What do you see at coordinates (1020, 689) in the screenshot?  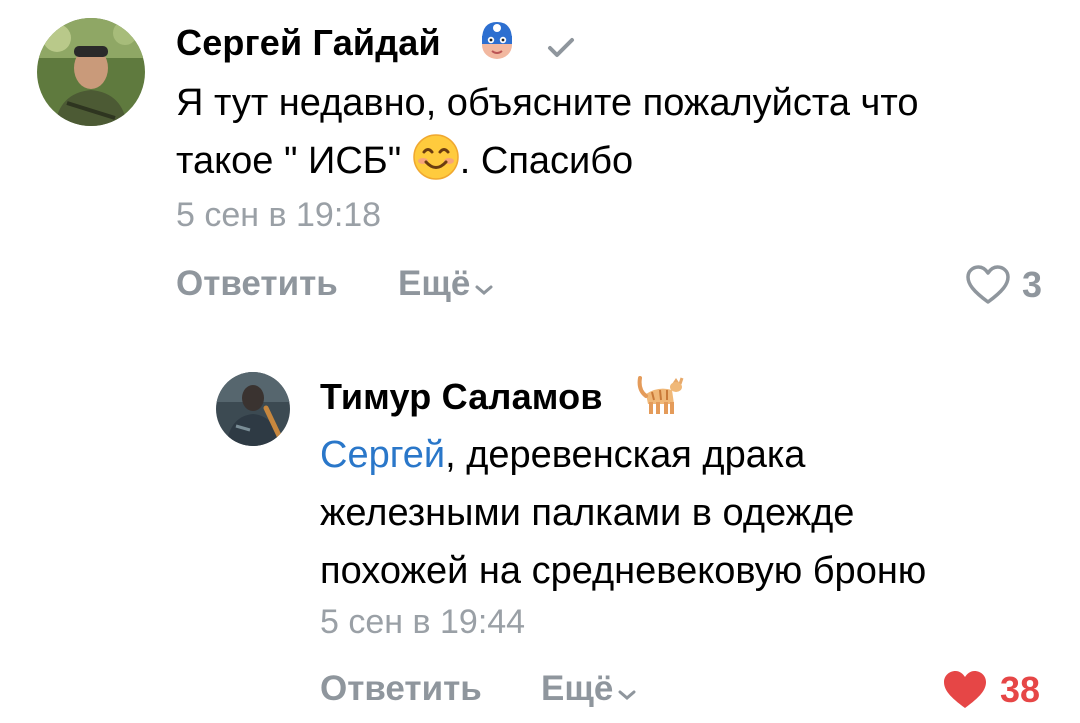 I see `like-count: 38` at bounding box center [1020, 689].